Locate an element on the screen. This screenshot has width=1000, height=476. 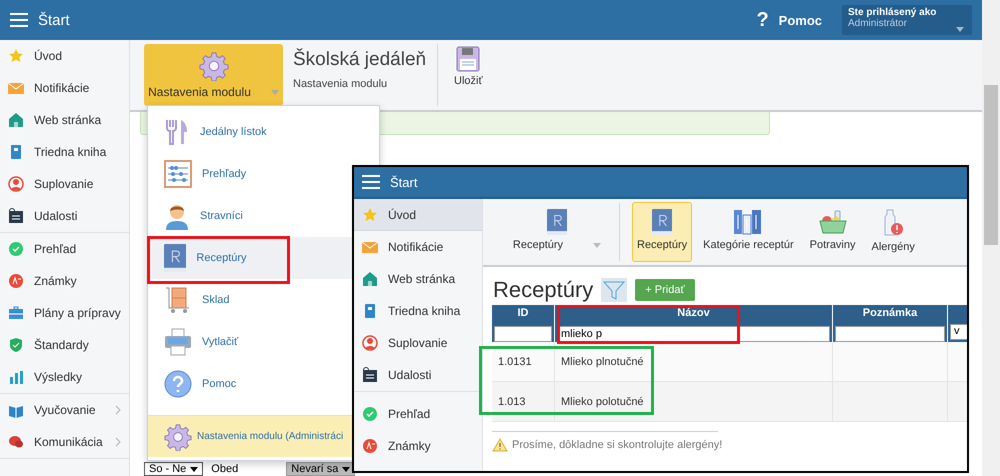
abacus-icon is located at coordinates (178, 174).